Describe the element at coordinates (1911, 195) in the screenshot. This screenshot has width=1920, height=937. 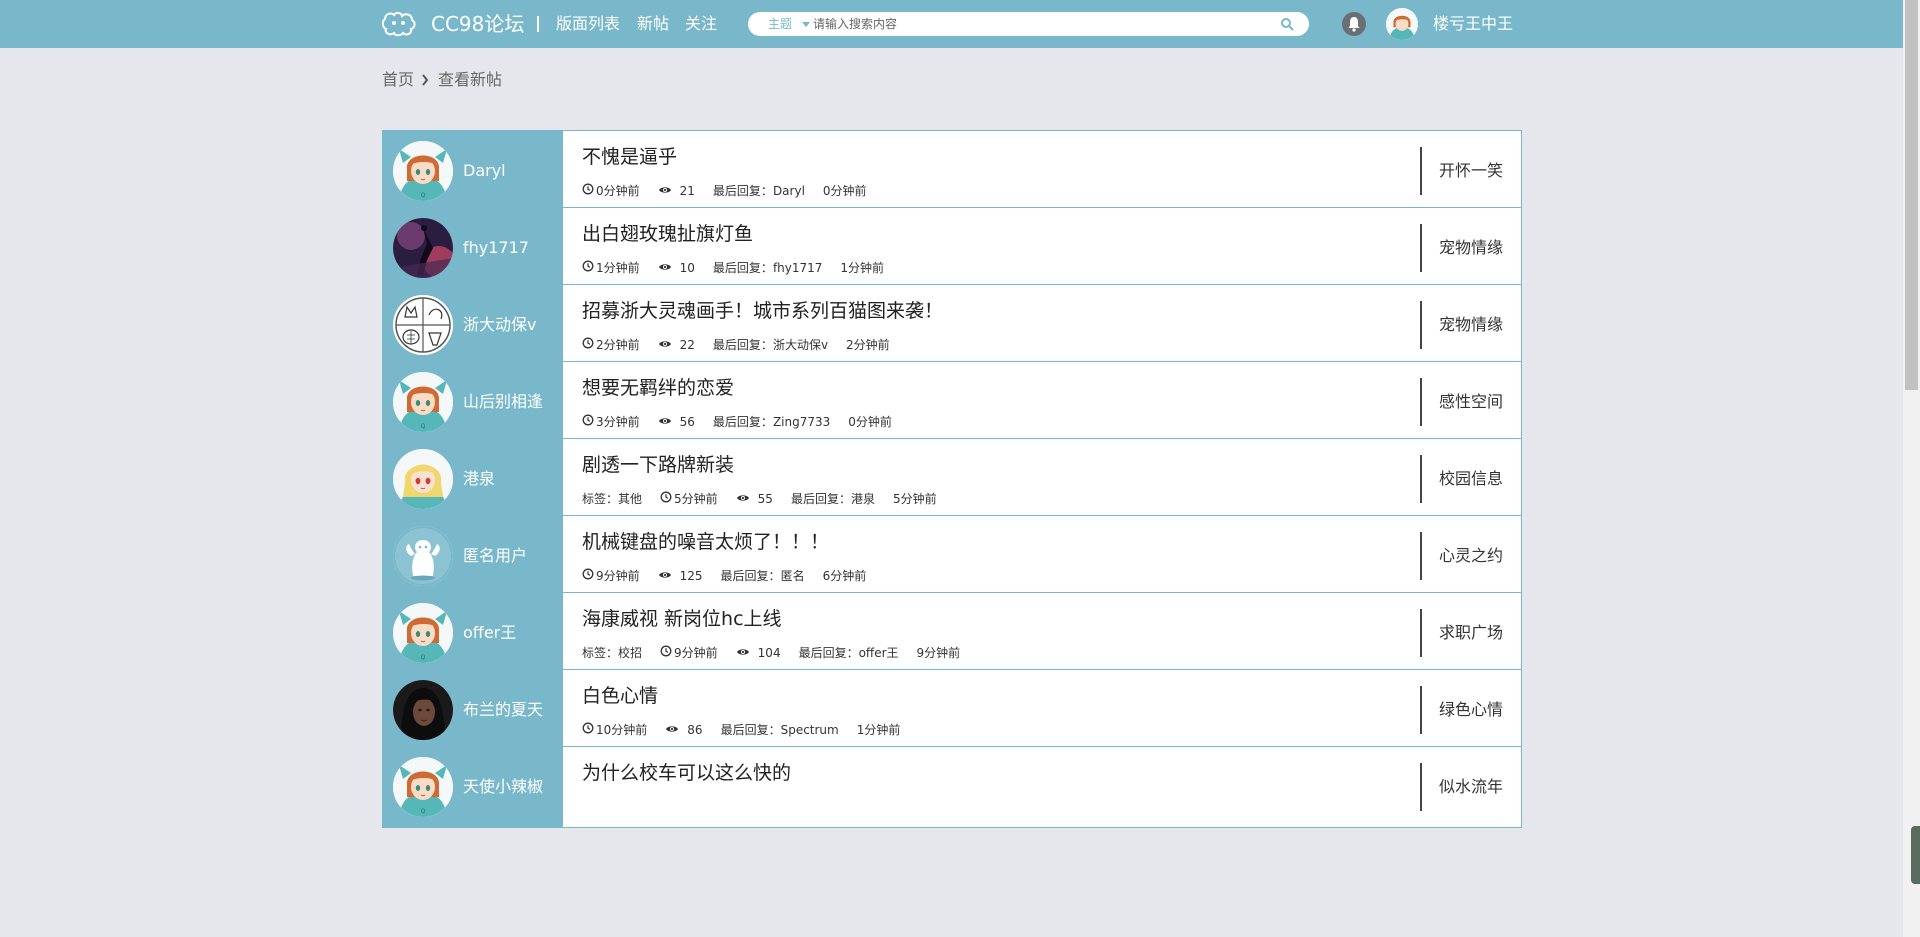
I see `scrollbar-thumb` at that location.